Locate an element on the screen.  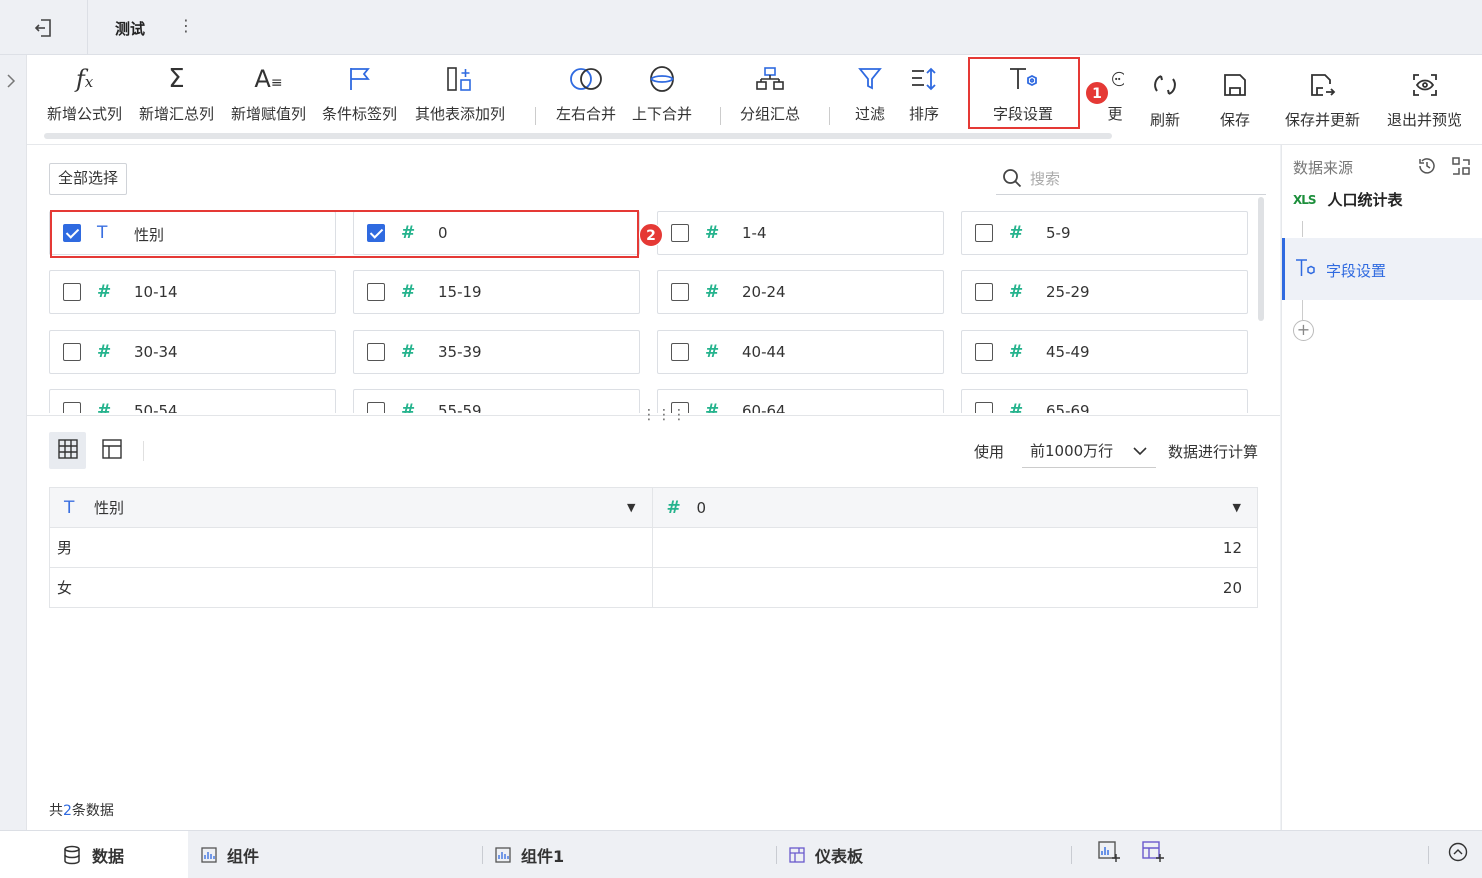
tab-separator is located at coordinates (776, 855).